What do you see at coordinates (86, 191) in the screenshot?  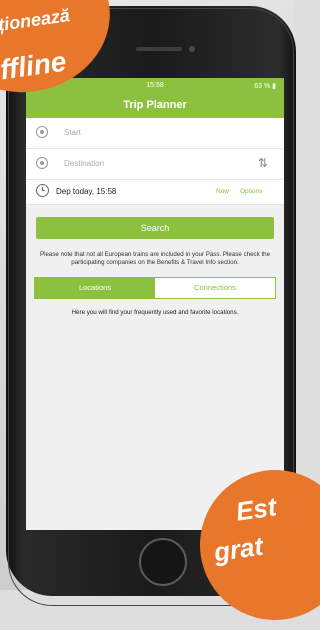 I see `departure-time: Dep today, 15:58` at bounding box center [86, 191].